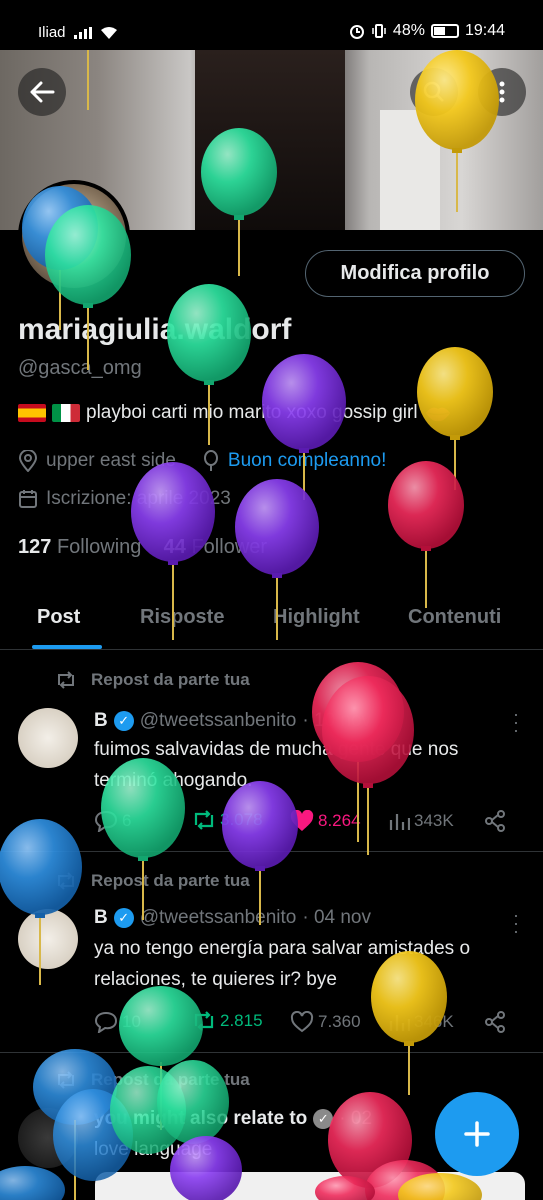  What do you see at coordinates (28, 461) in the screenshot?
I see `location-pin-icon` at bounding box center [28, 461].